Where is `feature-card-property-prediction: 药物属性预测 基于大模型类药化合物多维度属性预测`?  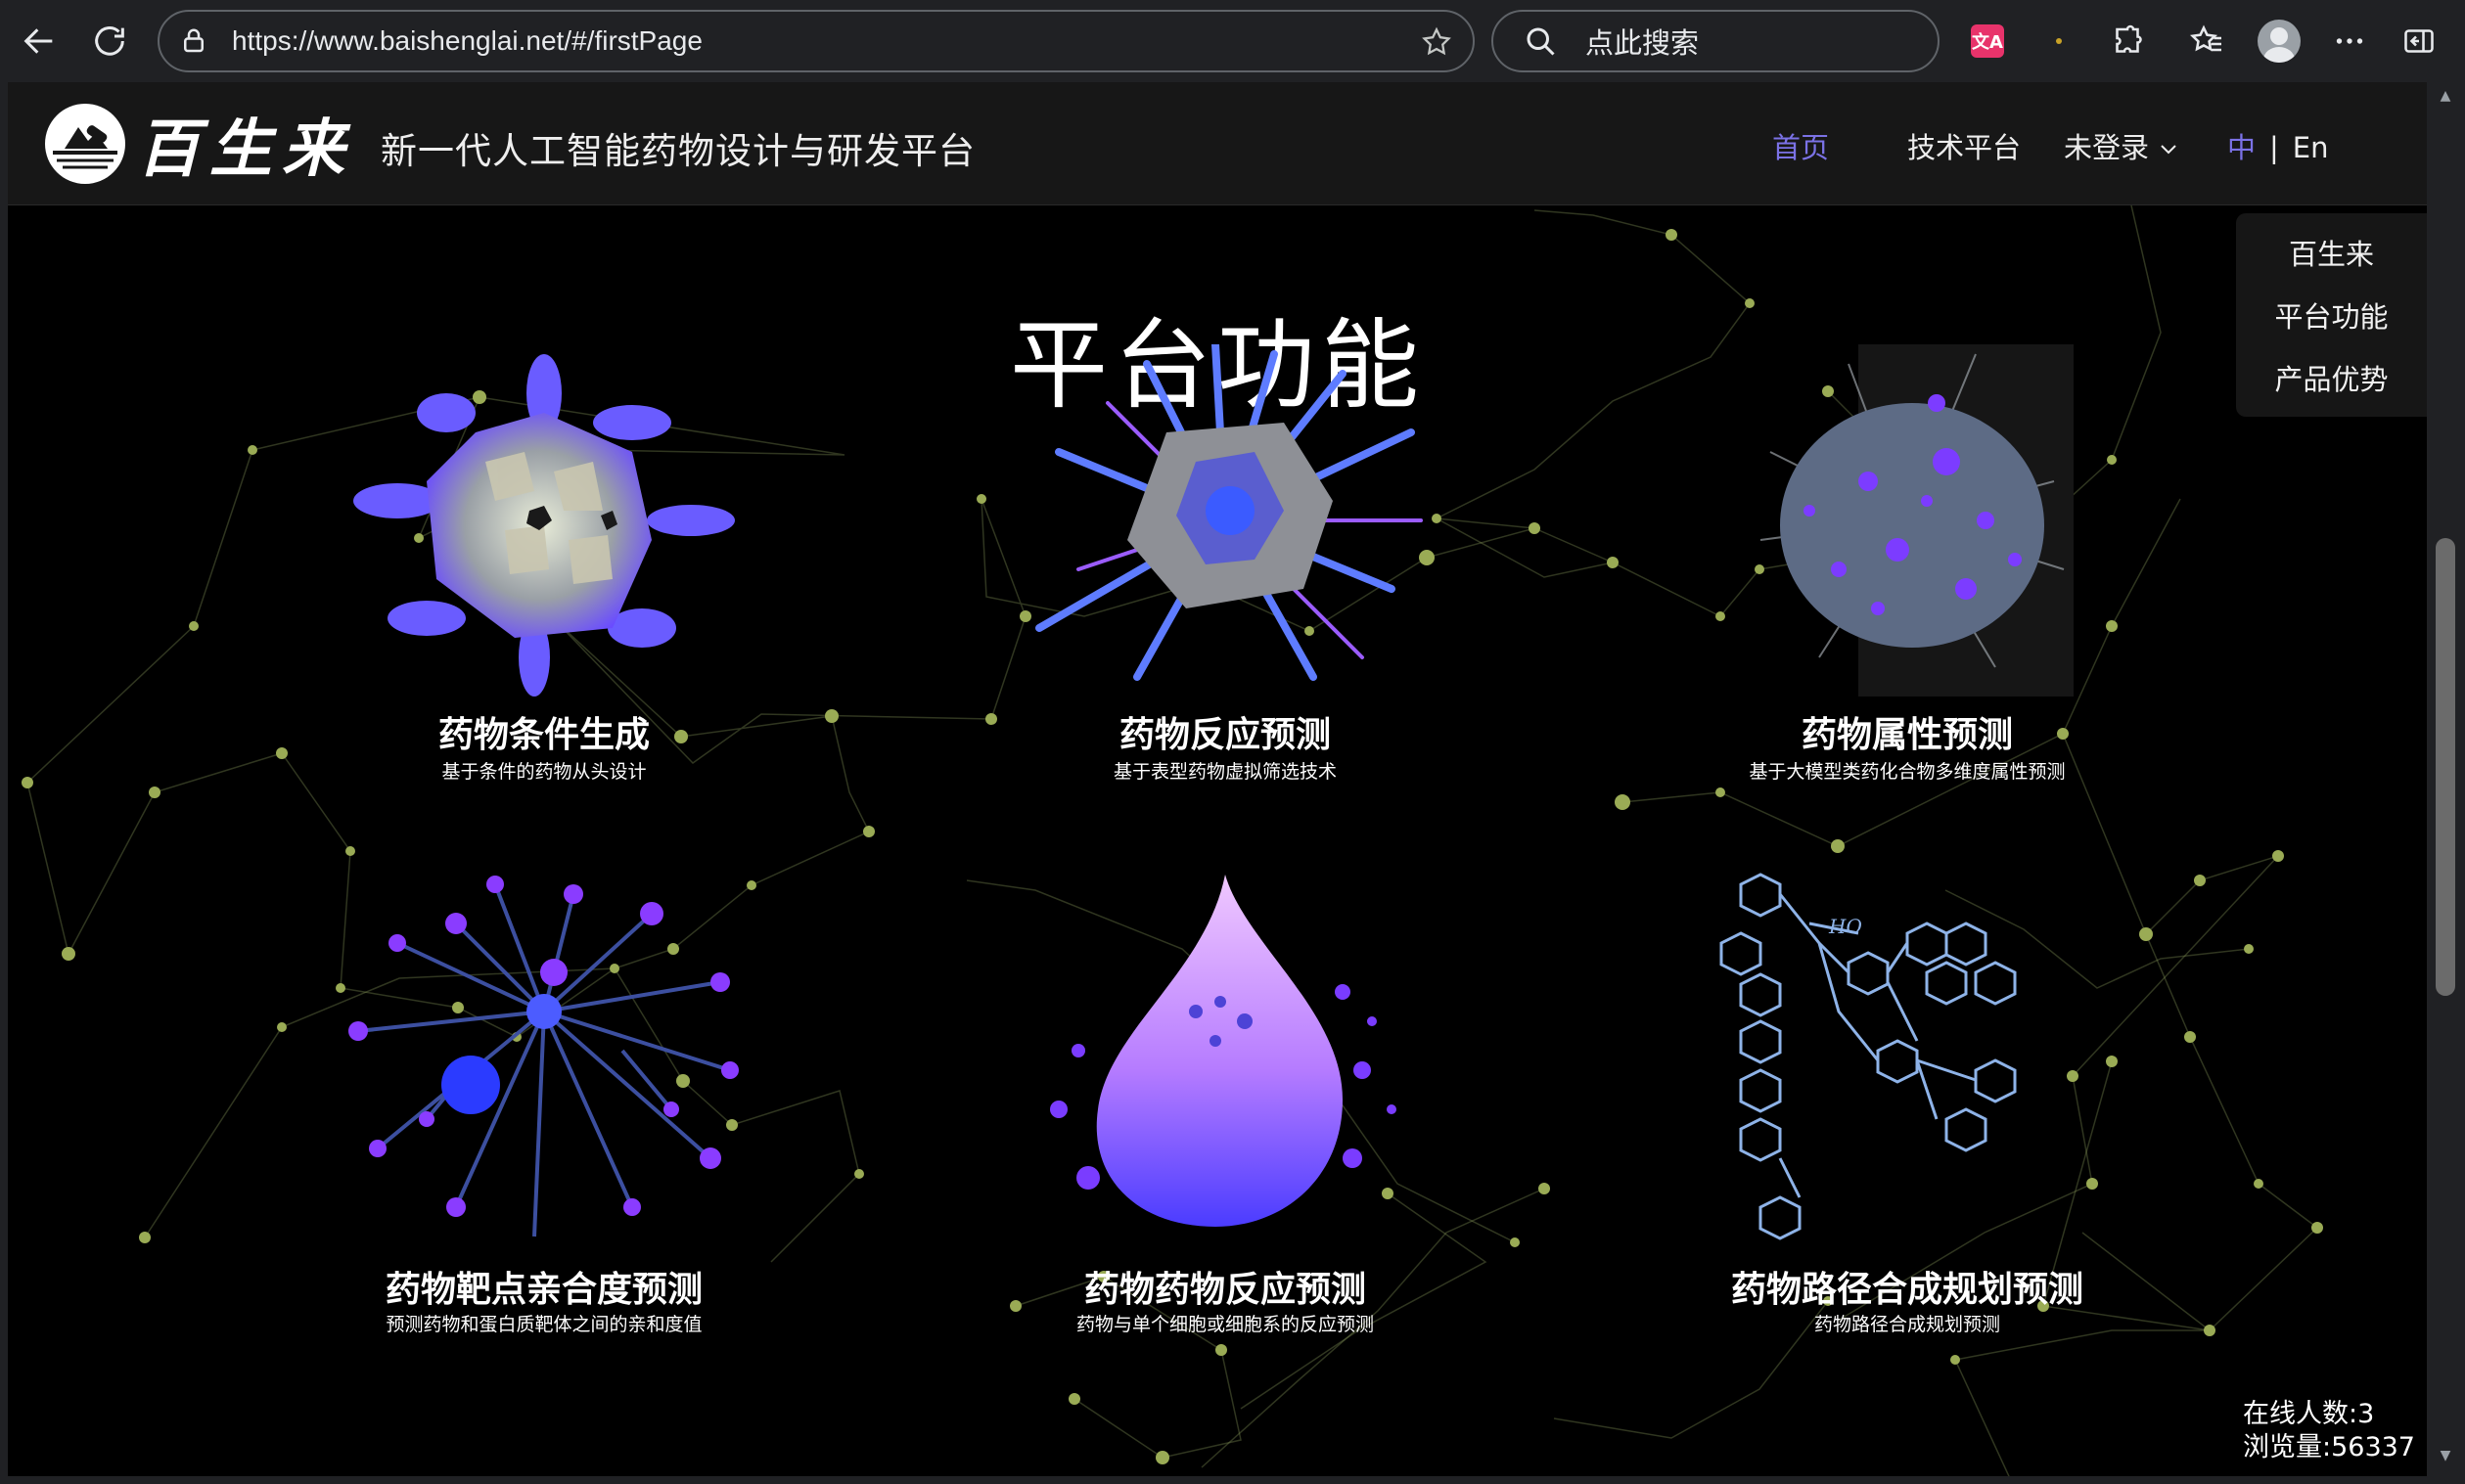 feature-card-property-prediction: 药物属性预测 基于大模型类药化合物多维度属性预测 is located at coordinates (1908, 642).